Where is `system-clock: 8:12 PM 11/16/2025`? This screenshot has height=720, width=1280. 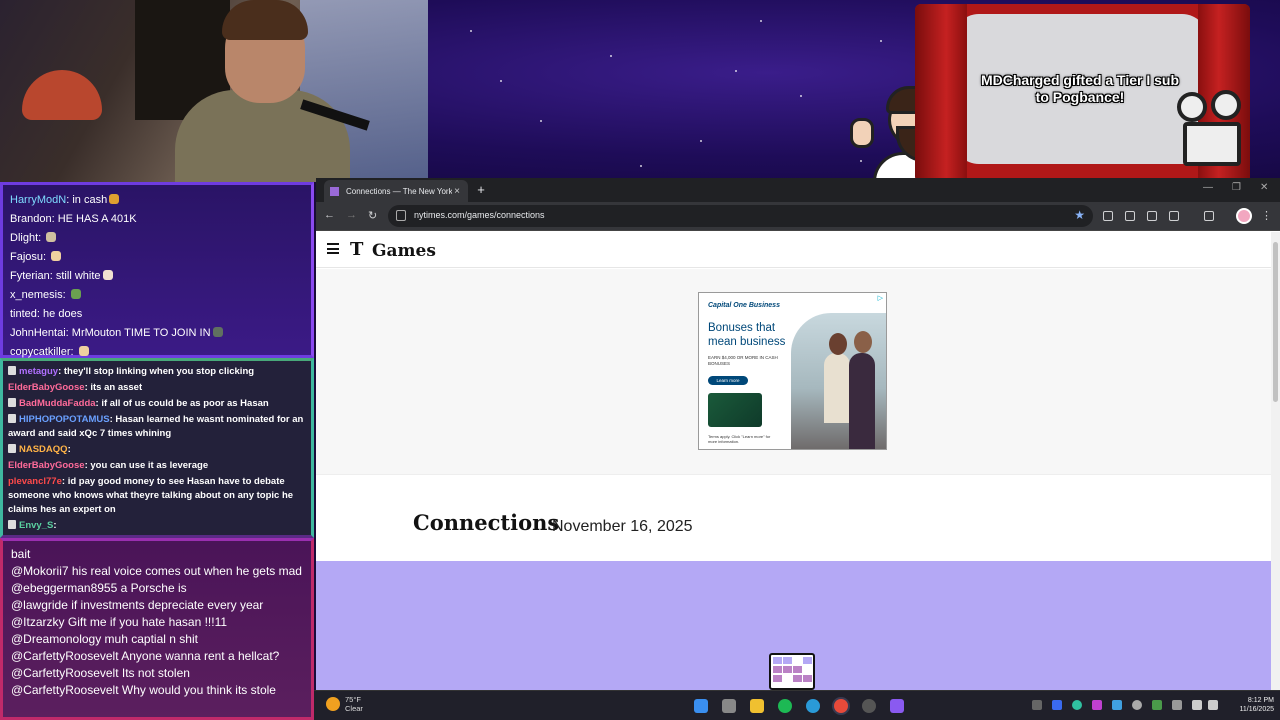 system-clock: 8:12 PM 11/16/2025 is located at coordinates (1249, 705).